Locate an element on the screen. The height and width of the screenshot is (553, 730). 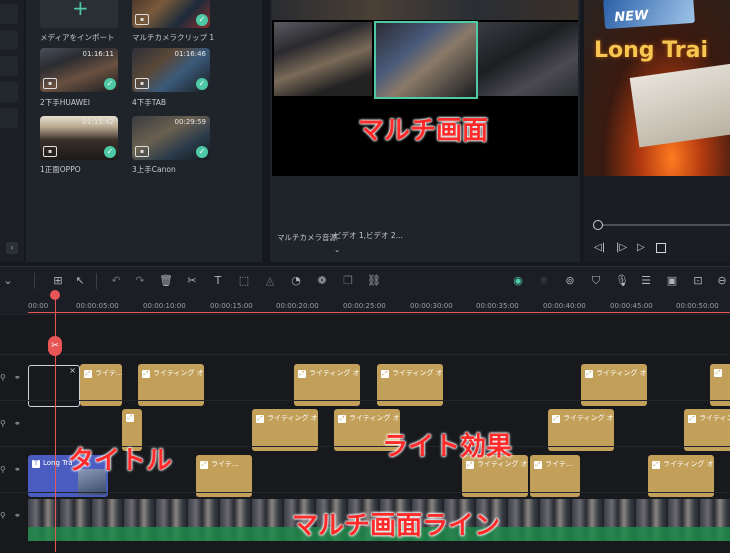
collapse-icon: ‹ is located at coordinates (12, 248).